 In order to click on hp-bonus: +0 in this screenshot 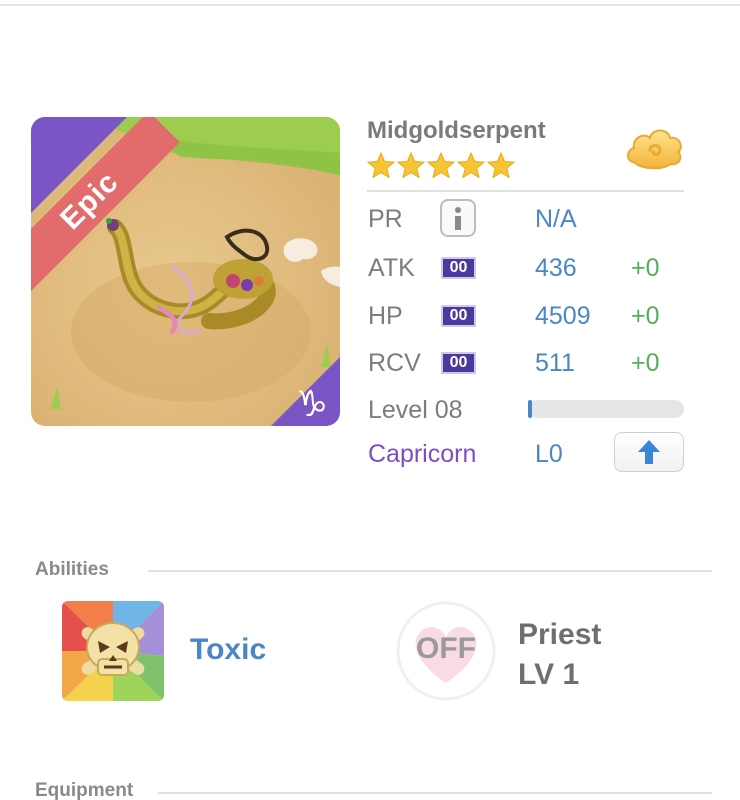, I will do `click(645, 316)`.